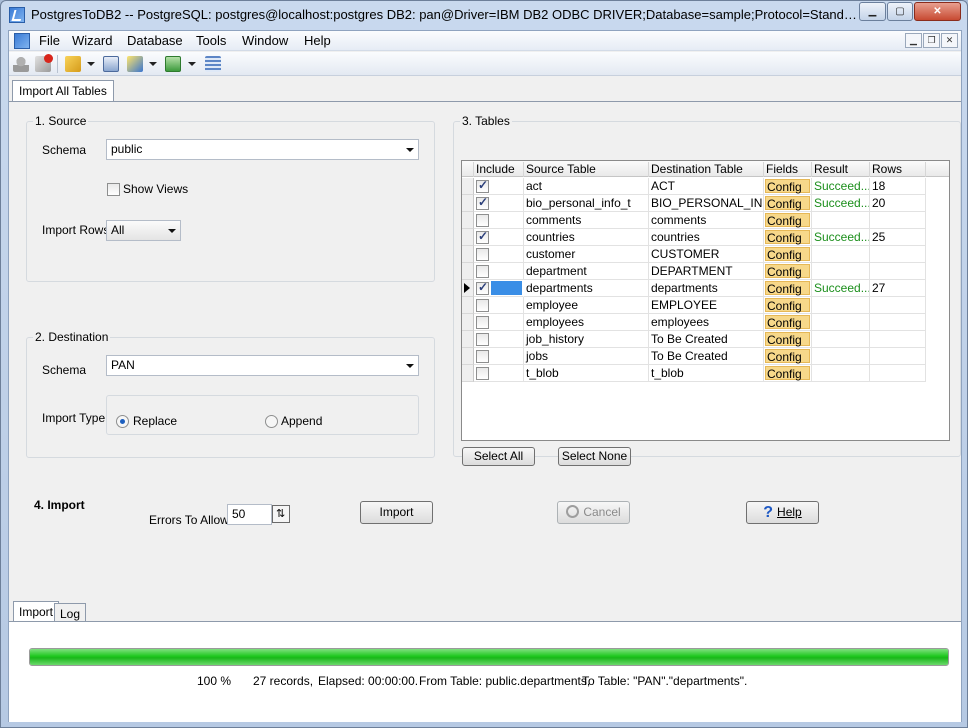 This screenshot has width=968, height=728. Describe the element at coordinates (706, 169) in the screenshot. I see `column-destination-table: Destination Table` at that location.